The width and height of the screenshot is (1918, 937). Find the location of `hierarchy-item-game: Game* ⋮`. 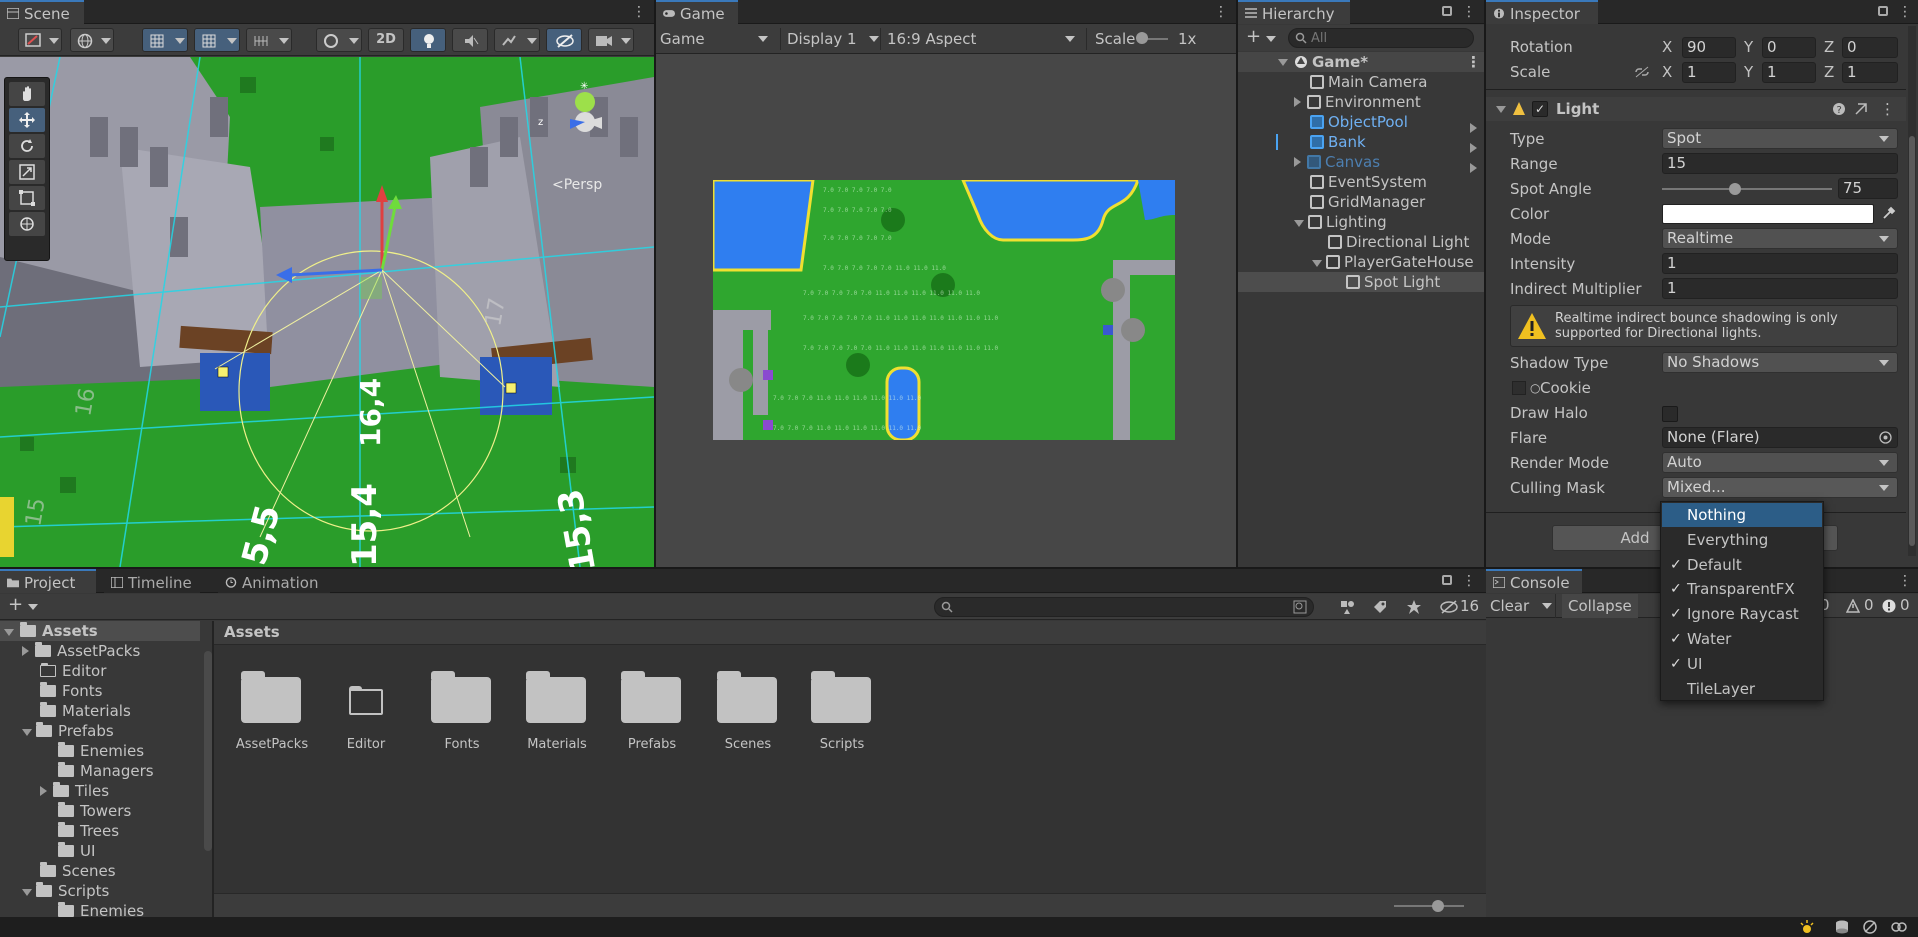

hierarchy-item-game: Game* ⋮ is located at coordinates (1361, 62).